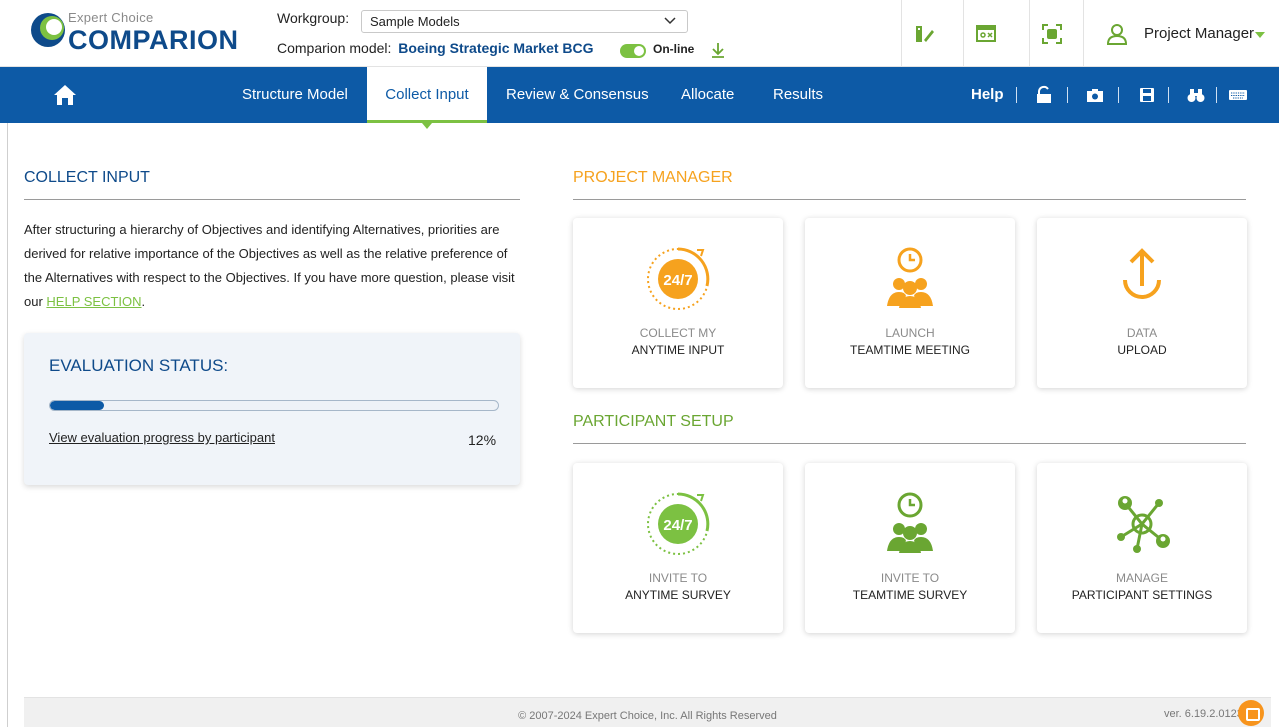 This screenshot has height=727, width=1279. What do you see at coordinates (334, 48) in the screenshot?
I see `model-label: Comparion model:` at bounding box center [334, 48].